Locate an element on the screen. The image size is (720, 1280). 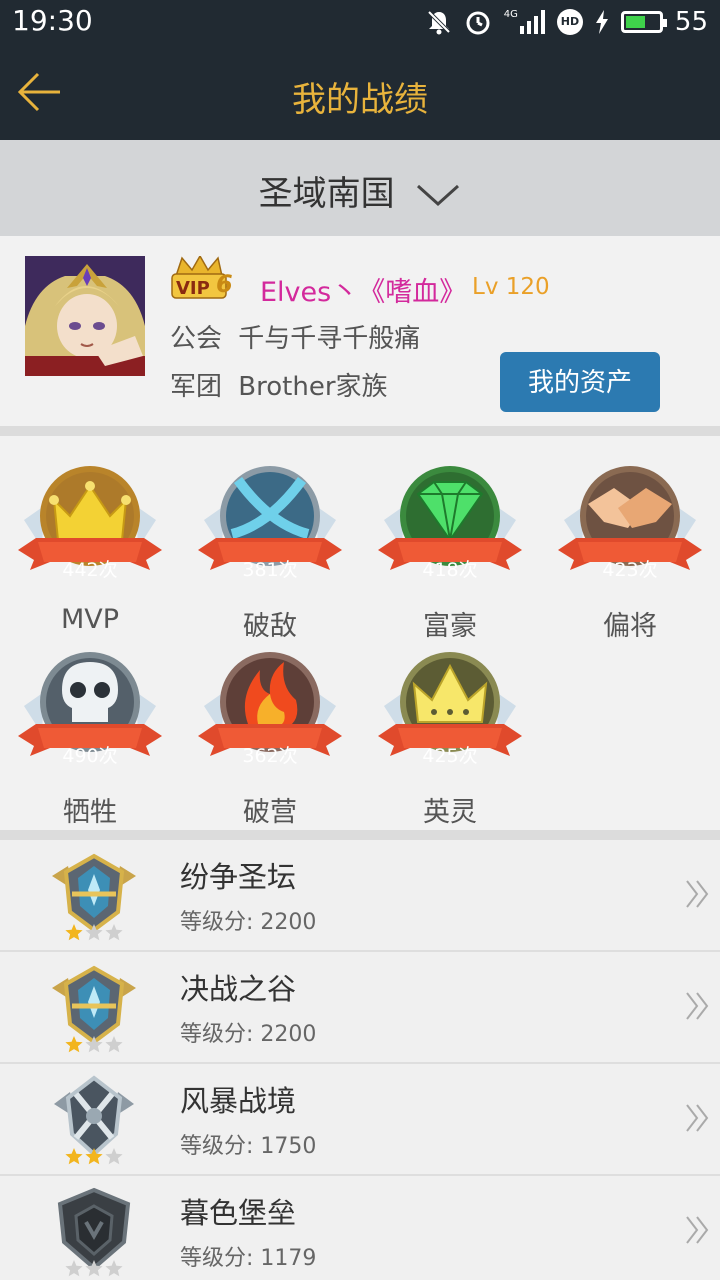
title-bar: 我的战绩 is located at coordinates (360, 92).